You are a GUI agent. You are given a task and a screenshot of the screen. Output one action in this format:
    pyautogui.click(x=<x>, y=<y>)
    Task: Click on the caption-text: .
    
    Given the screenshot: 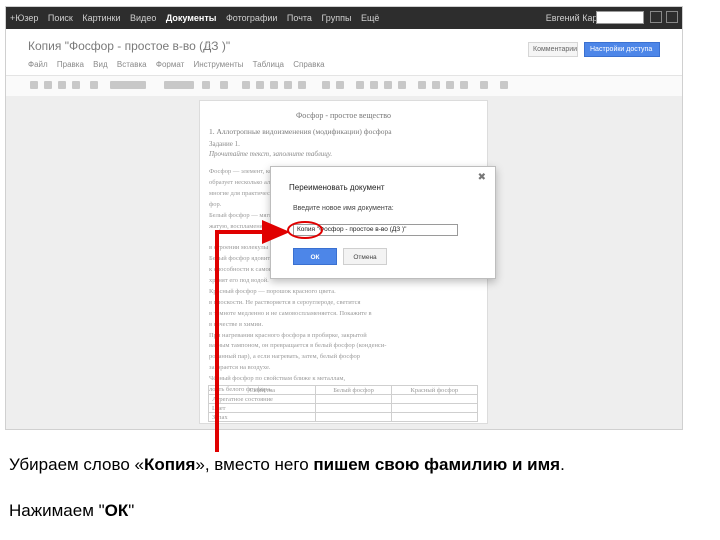 What is the action you would take?
    pyautogui.click(x=562, y=464)
    